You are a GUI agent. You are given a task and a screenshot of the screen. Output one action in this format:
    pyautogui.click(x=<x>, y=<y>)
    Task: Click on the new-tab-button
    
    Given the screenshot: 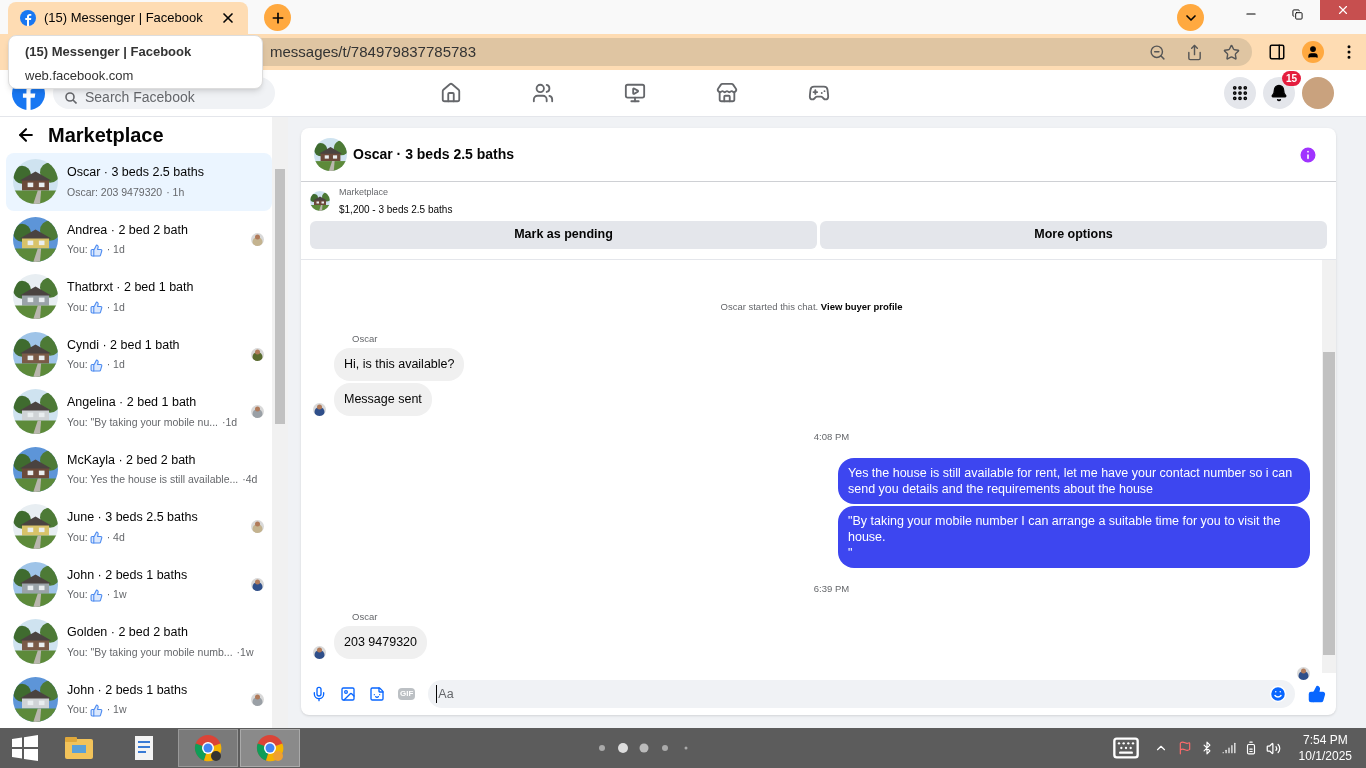 What is the action you would take?
    pyautogui.click(x=277, y=17)
    